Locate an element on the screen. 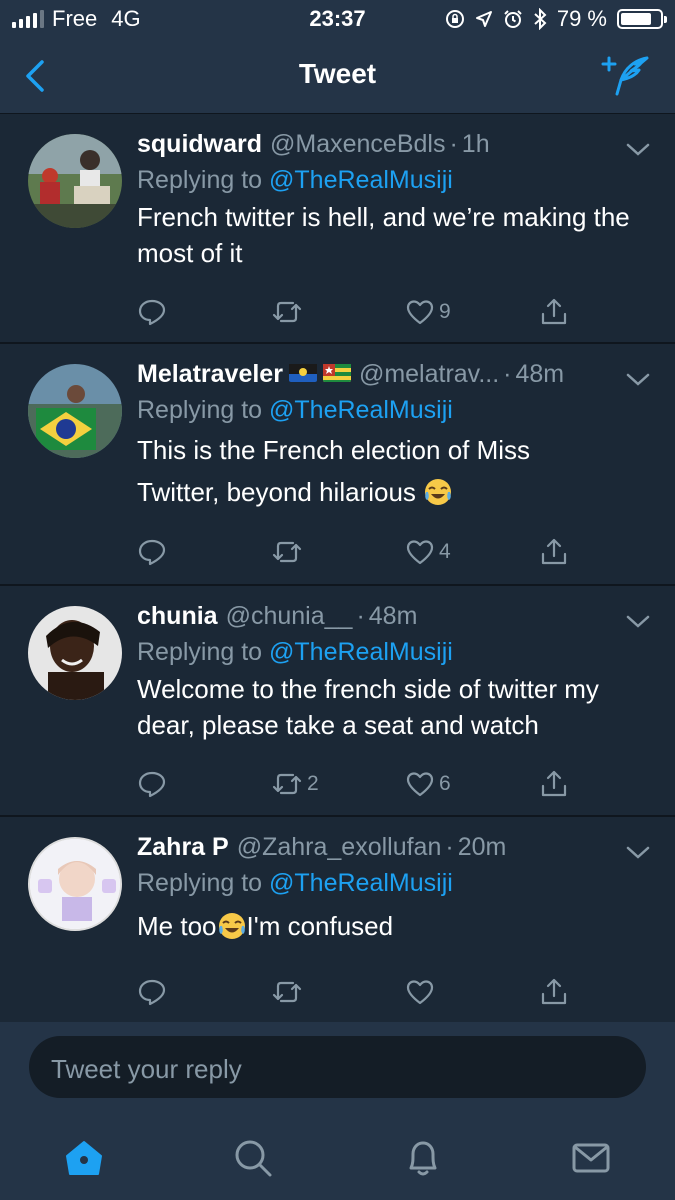 This screenshot has width=675, height=1200. tweet-actions is located at coordinates (357, 992).